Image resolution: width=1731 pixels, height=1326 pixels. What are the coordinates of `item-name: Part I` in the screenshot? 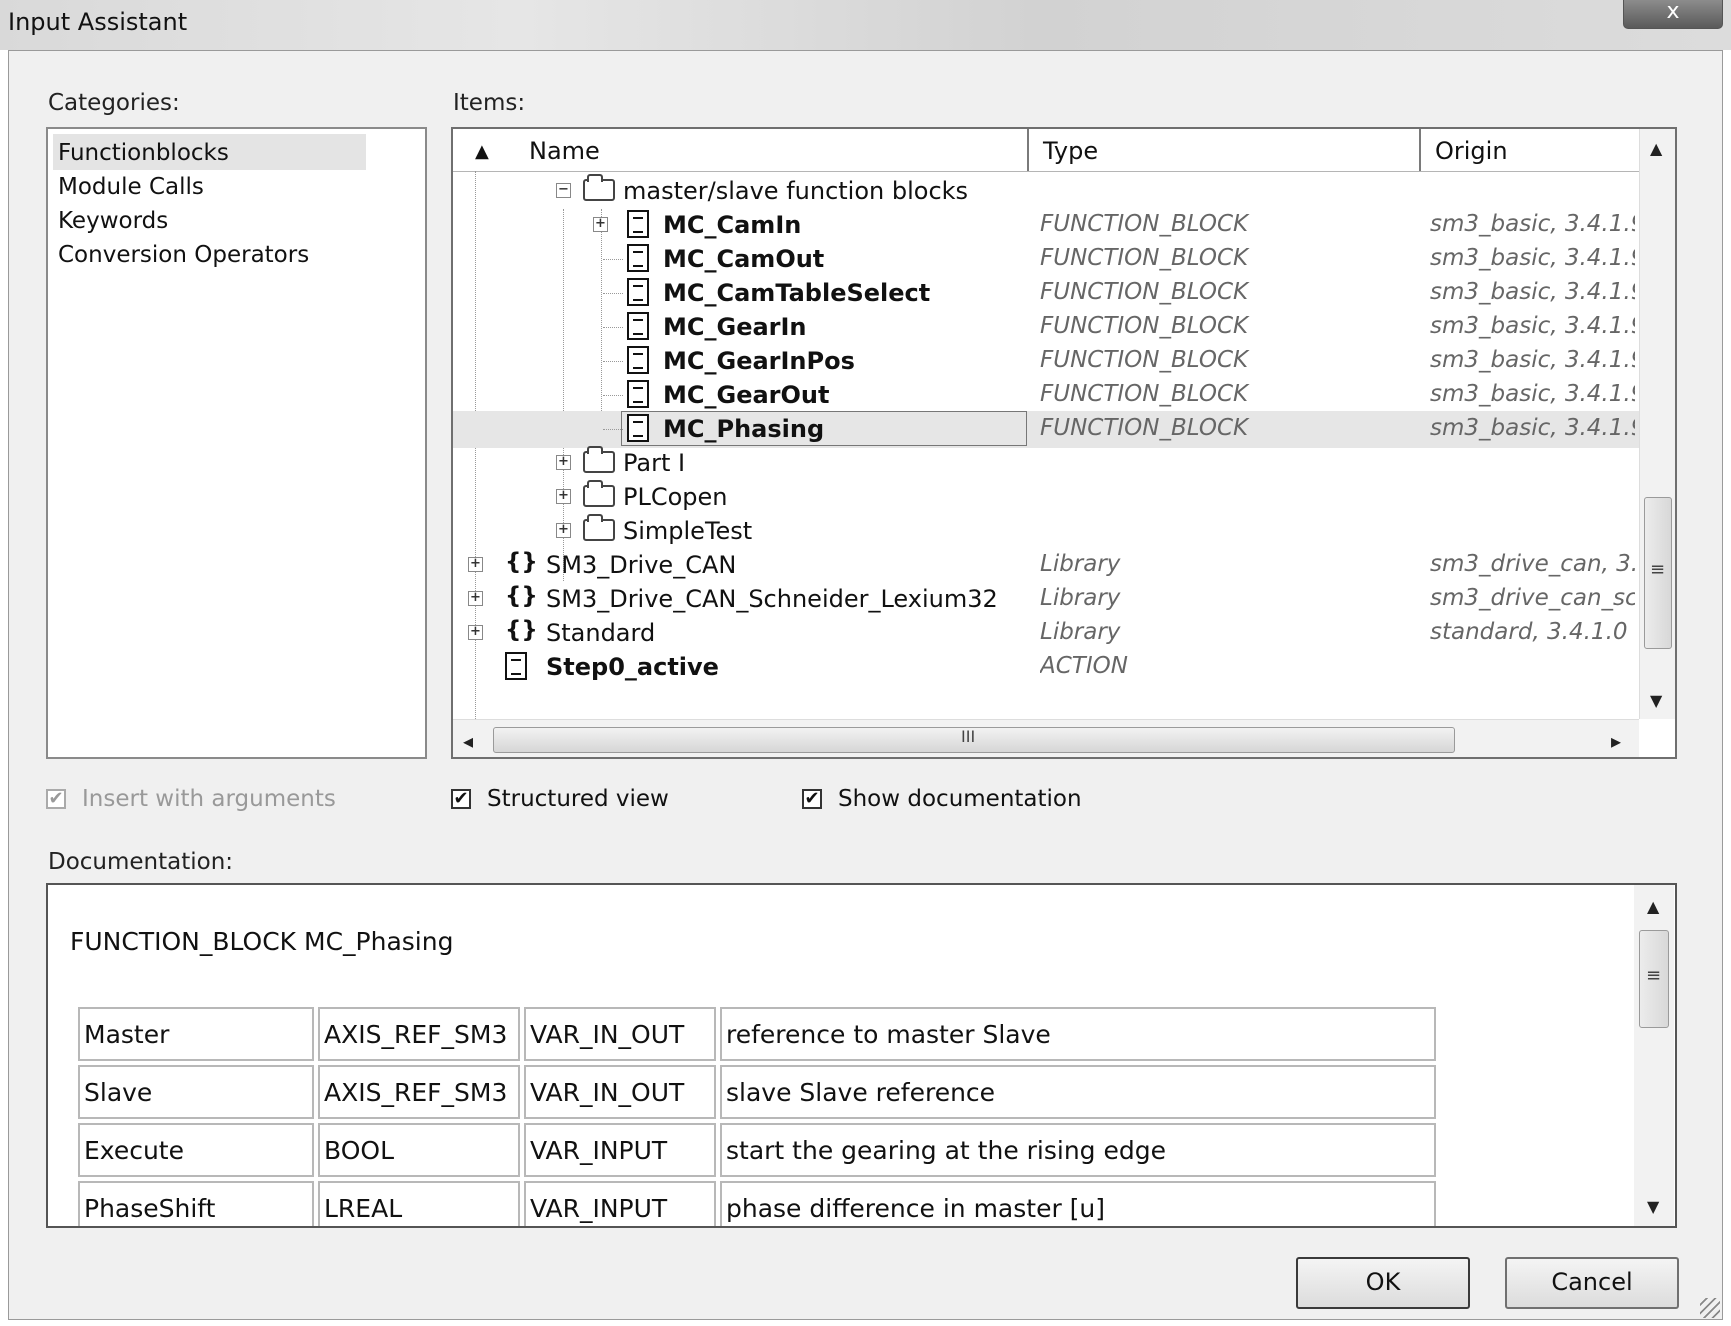 It's located at (654, 463).